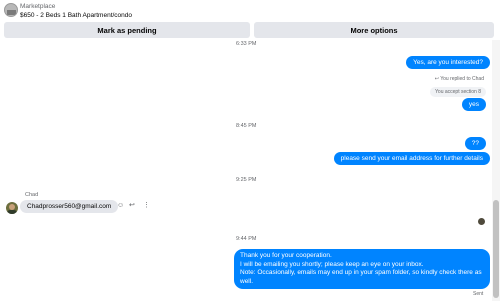 This screenshot has height=301, width=500. Describe the element at coordinates (475, 143) in the screenshot. I see `message-bubble-outgoing: ??` at that location.